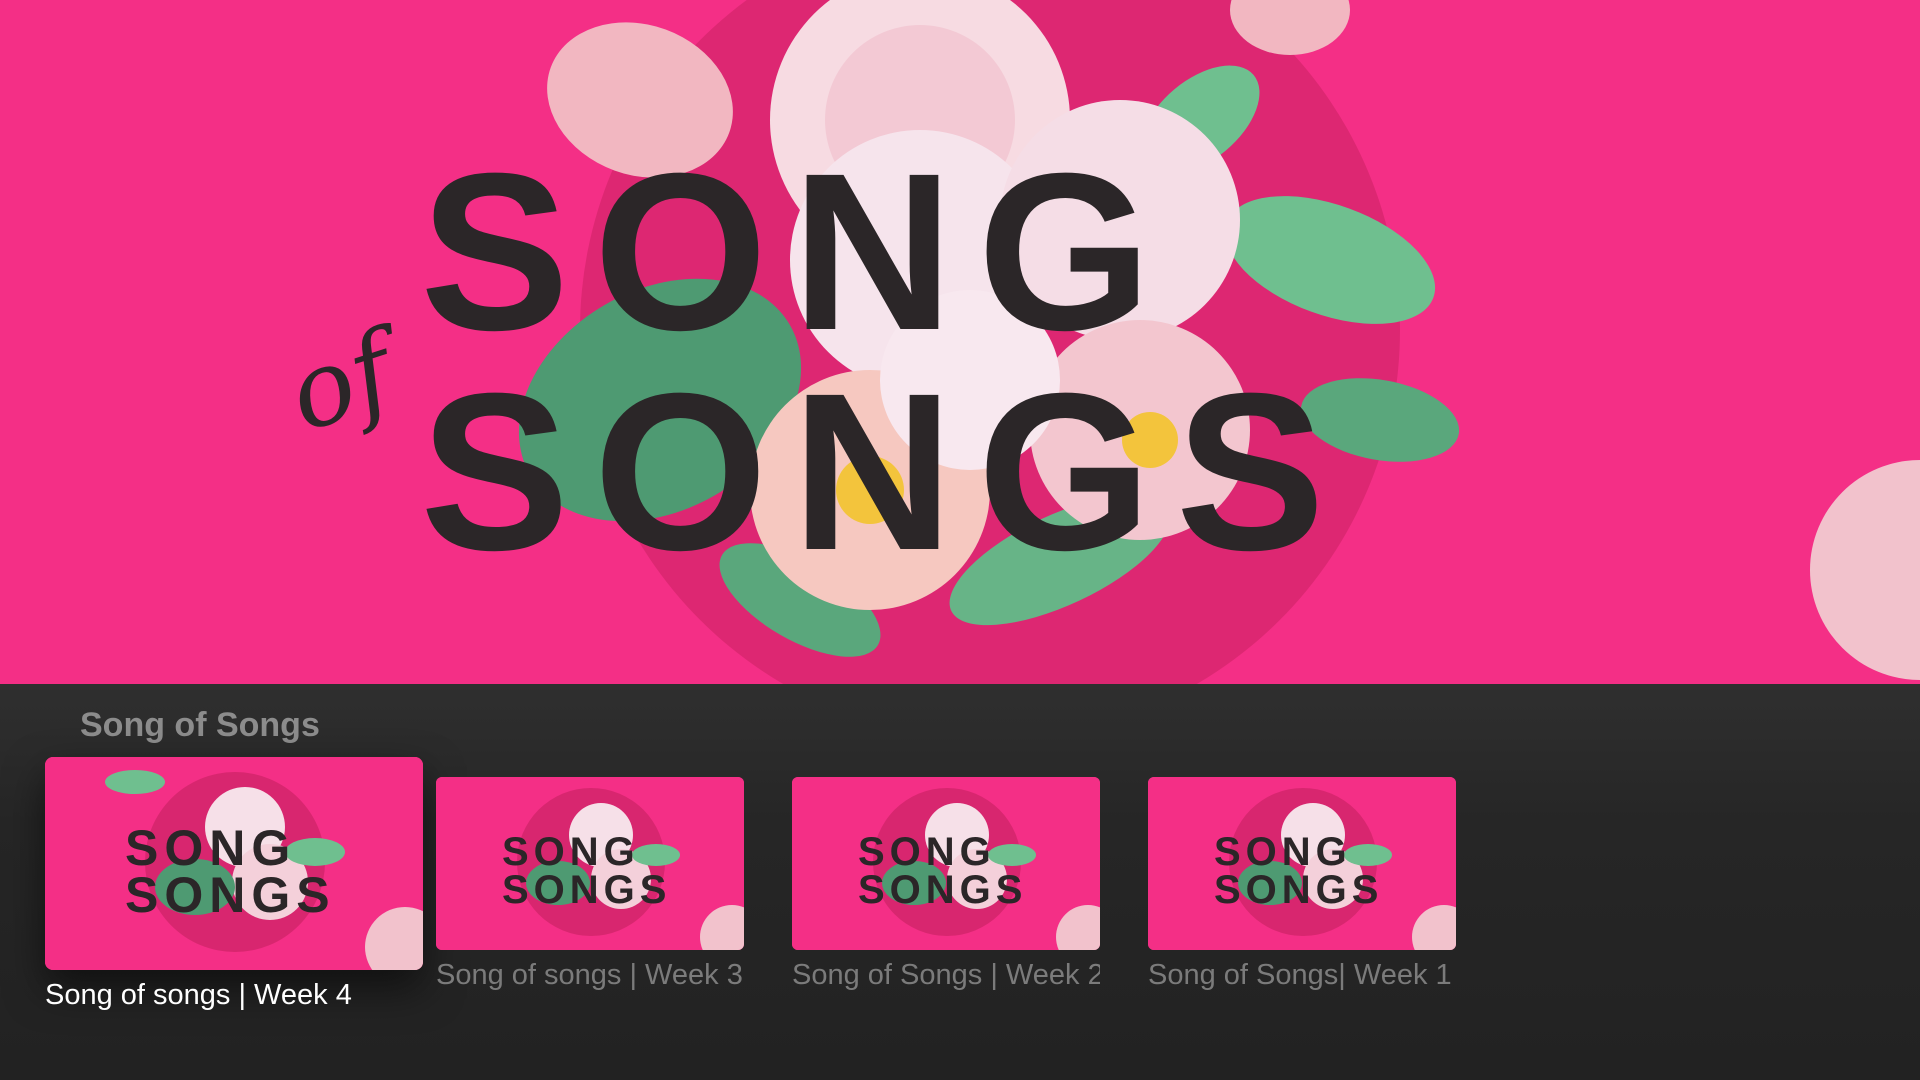 The width and height of the screenshot is (1920, 1080). Describe the element at coordinates (200, 725) in the screenshot. I see `shelf-title: Song of Songs` at that location.